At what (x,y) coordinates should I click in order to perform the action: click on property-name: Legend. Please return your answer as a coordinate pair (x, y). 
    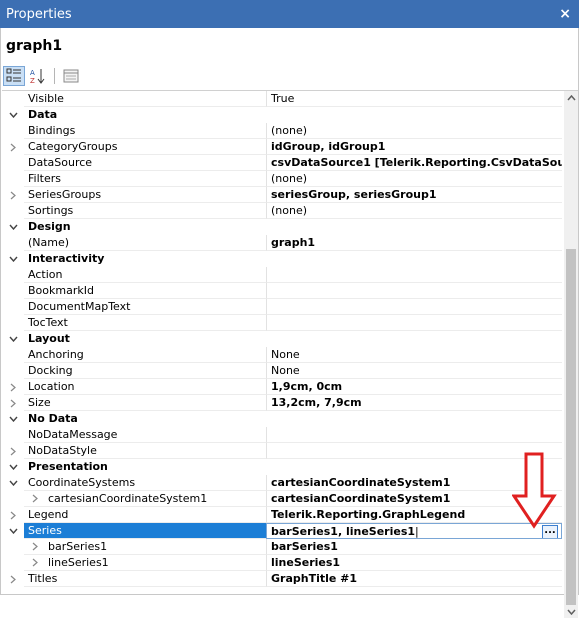
    Looking at the image, I should click on (145, 515).